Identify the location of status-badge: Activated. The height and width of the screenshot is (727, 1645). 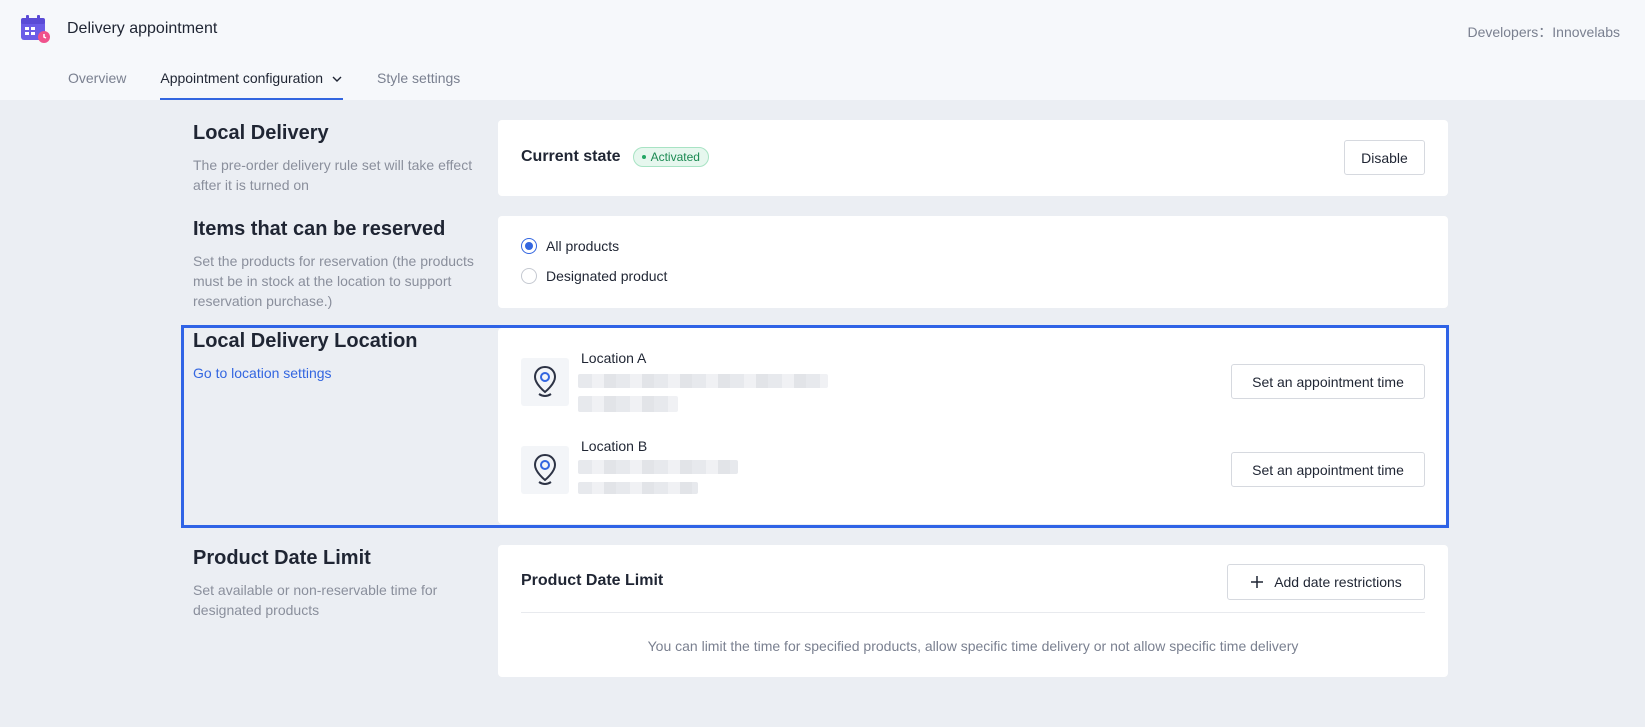
(670, 157).